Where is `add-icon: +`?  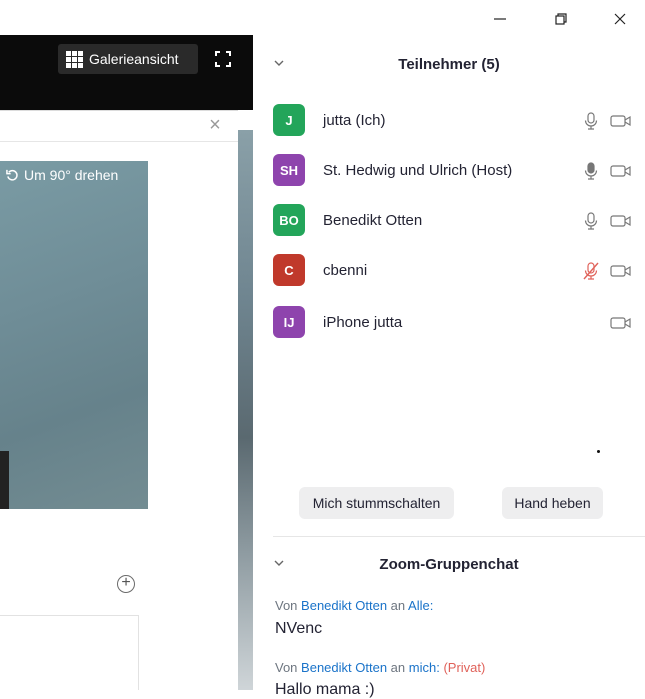
add-icon: + is located at coordinates (126, 584).